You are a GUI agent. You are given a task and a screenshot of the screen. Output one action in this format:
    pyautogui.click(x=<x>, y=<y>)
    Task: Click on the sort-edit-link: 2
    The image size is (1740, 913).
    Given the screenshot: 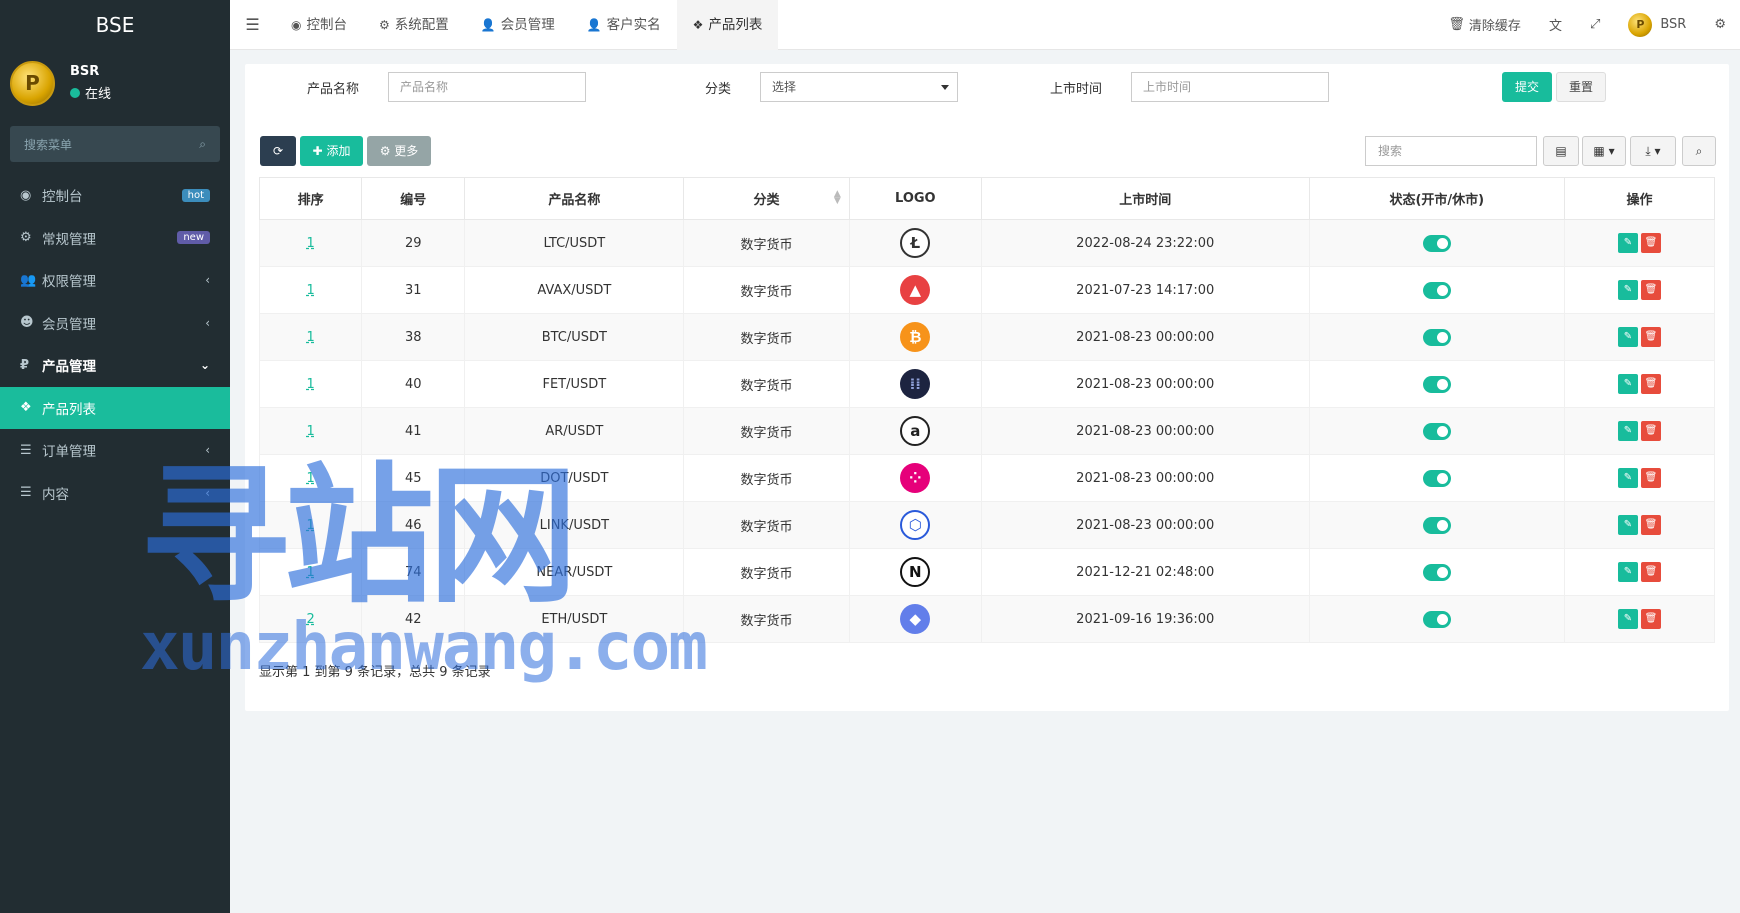 What is the action you would take?
    pyautogui.click(x=310, y=619)
    